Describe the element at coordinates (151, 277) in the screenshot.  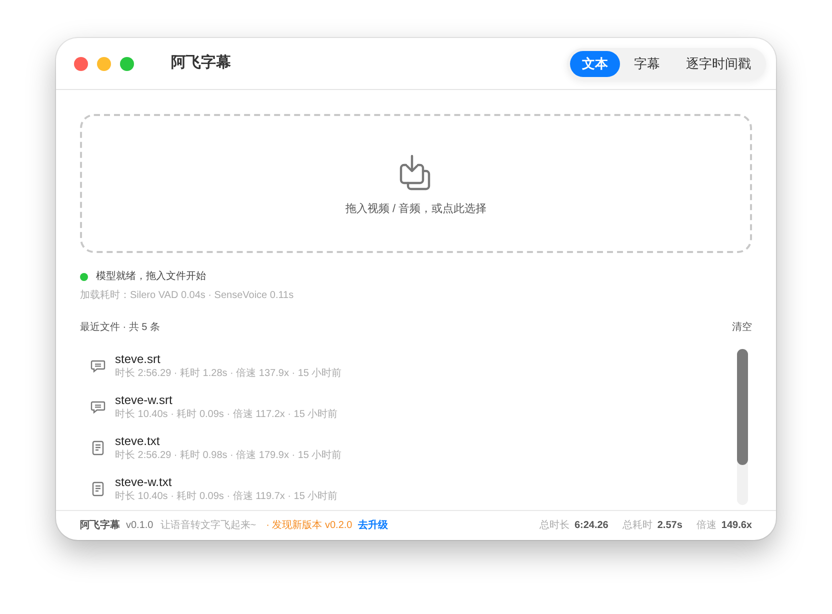
I see `status-message: 模型就绪，拖入文件开始` at that location.